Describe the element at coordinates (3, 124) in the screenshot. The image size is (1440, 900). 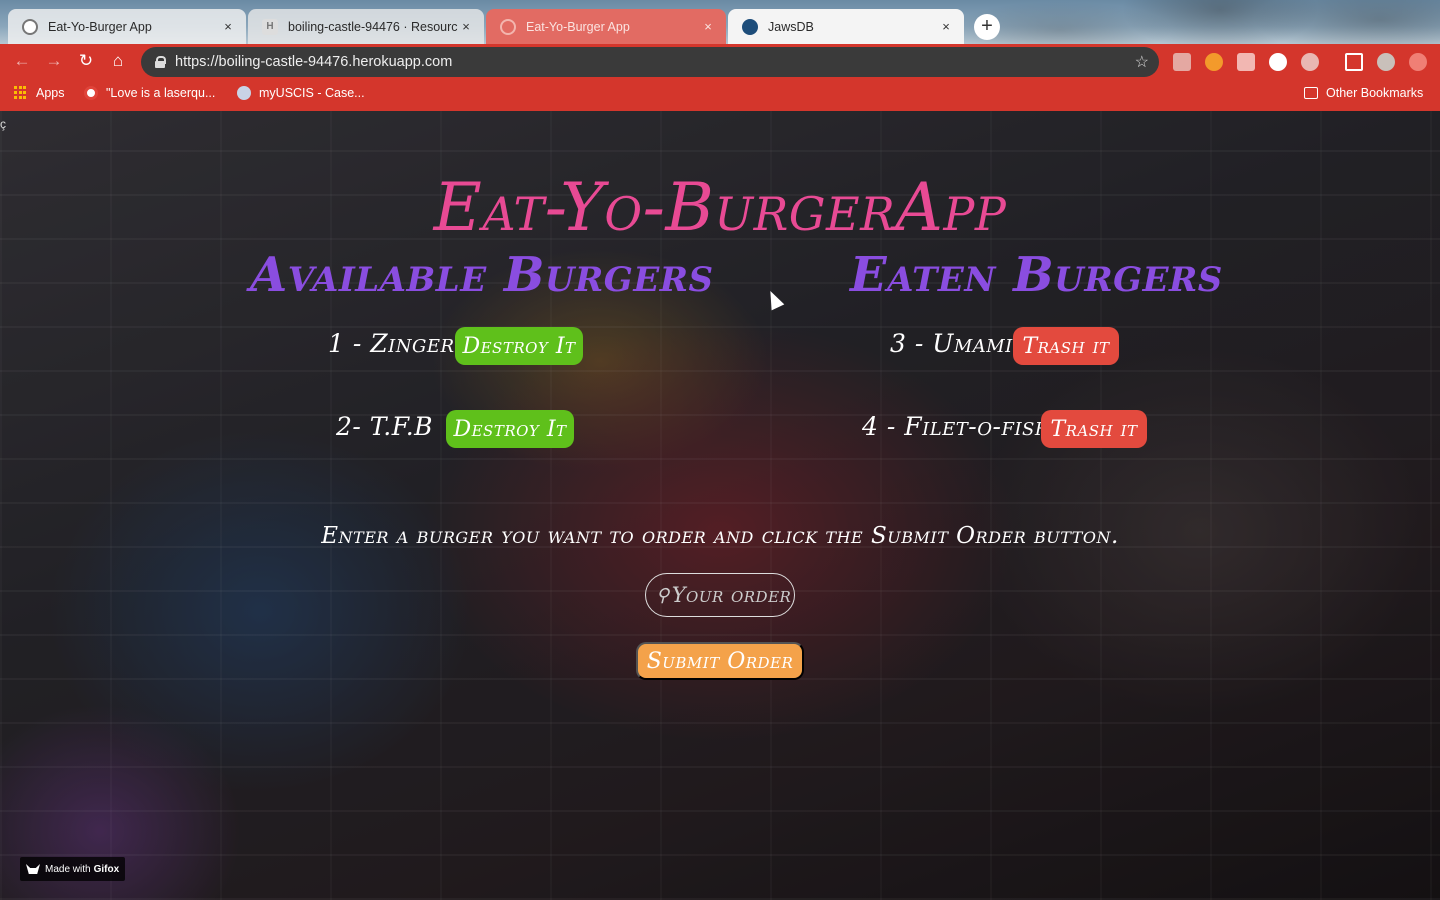
I see `stray-glyph: ç` at that location.